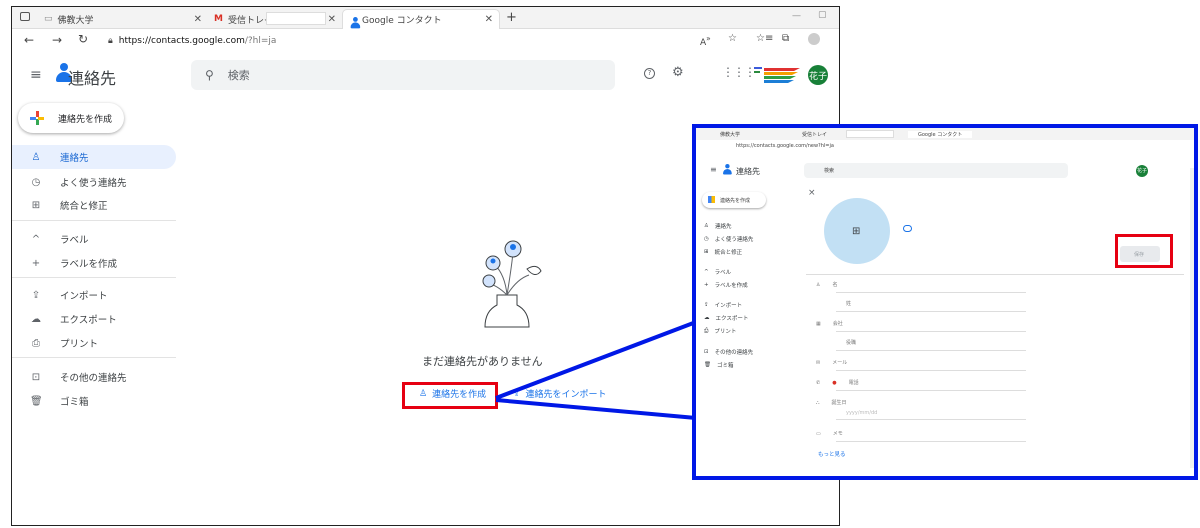 The width and height of the screenshot is (1200, 528). What do you see at coordinates (719, 365) in the screenshot?
I see `inset-sidebar-item: 🗑︎ ゴミ箱` at bounding box center [719, 365].